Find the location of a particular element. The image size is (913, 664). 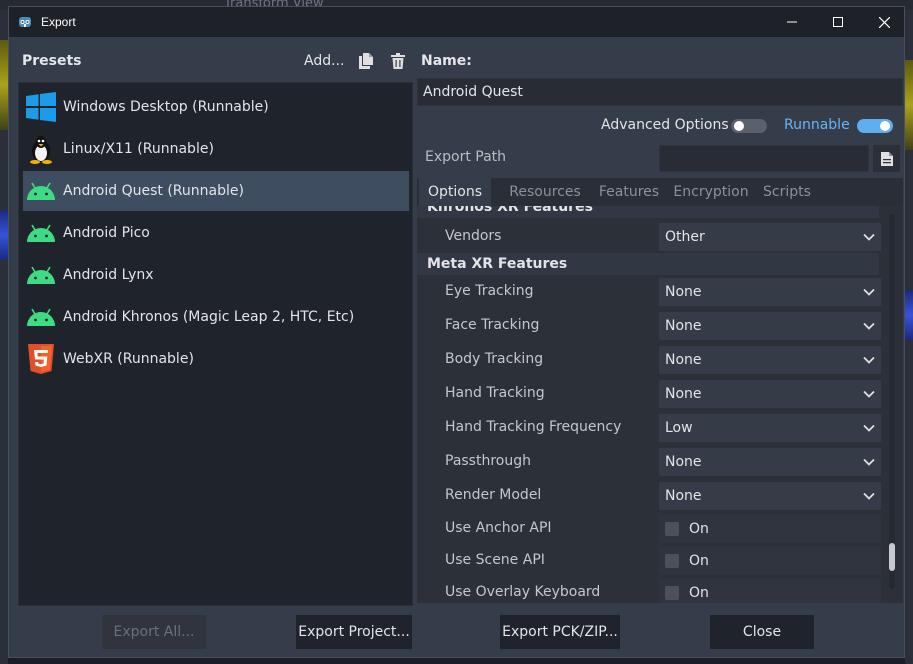

passthrough-dropdown: None is located at coordinates (770, 462).